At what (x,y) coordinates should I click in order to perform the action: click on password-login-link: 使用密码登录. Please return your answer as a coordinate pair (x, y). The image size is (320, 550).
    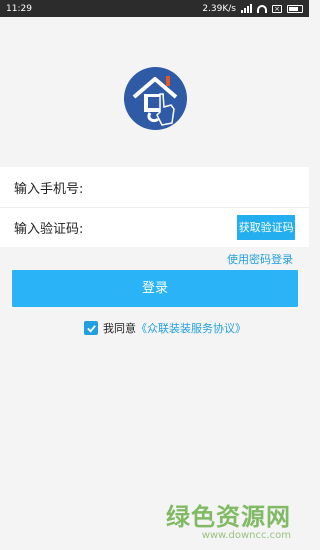
    Looking at the image, I should click on (260, 259).